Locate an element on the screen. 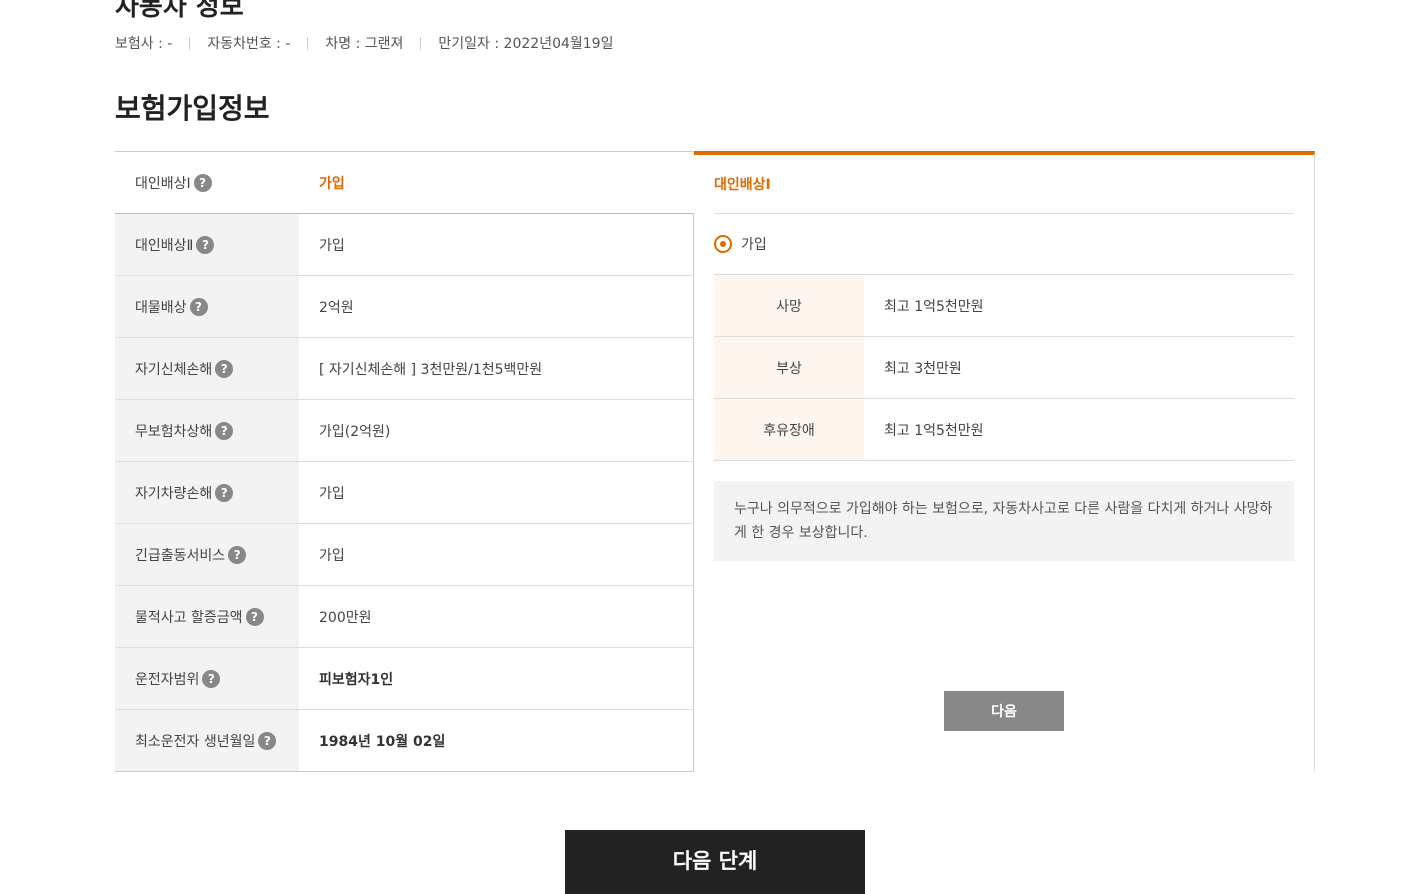  coverage-label: 대물배상 is located at coordinates (161, 307).